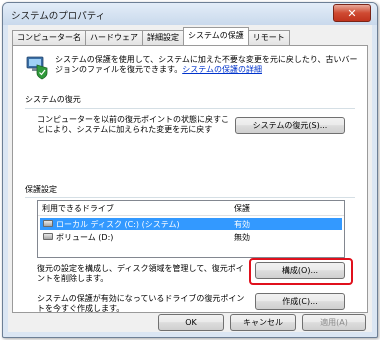 This screenshot has width=380, height=340. Describe the element at coordinates (222, 69) in the screenshot. I see `system-protection-help-link: システムの保護の詳細` at that location.